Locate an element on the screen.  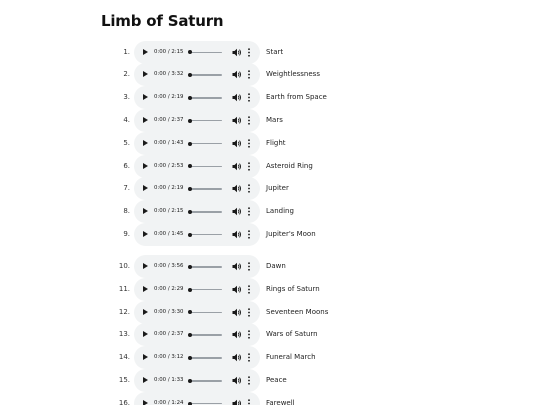
audio-player: 0:00 / 3:32 is located at coordinates (197, 75).